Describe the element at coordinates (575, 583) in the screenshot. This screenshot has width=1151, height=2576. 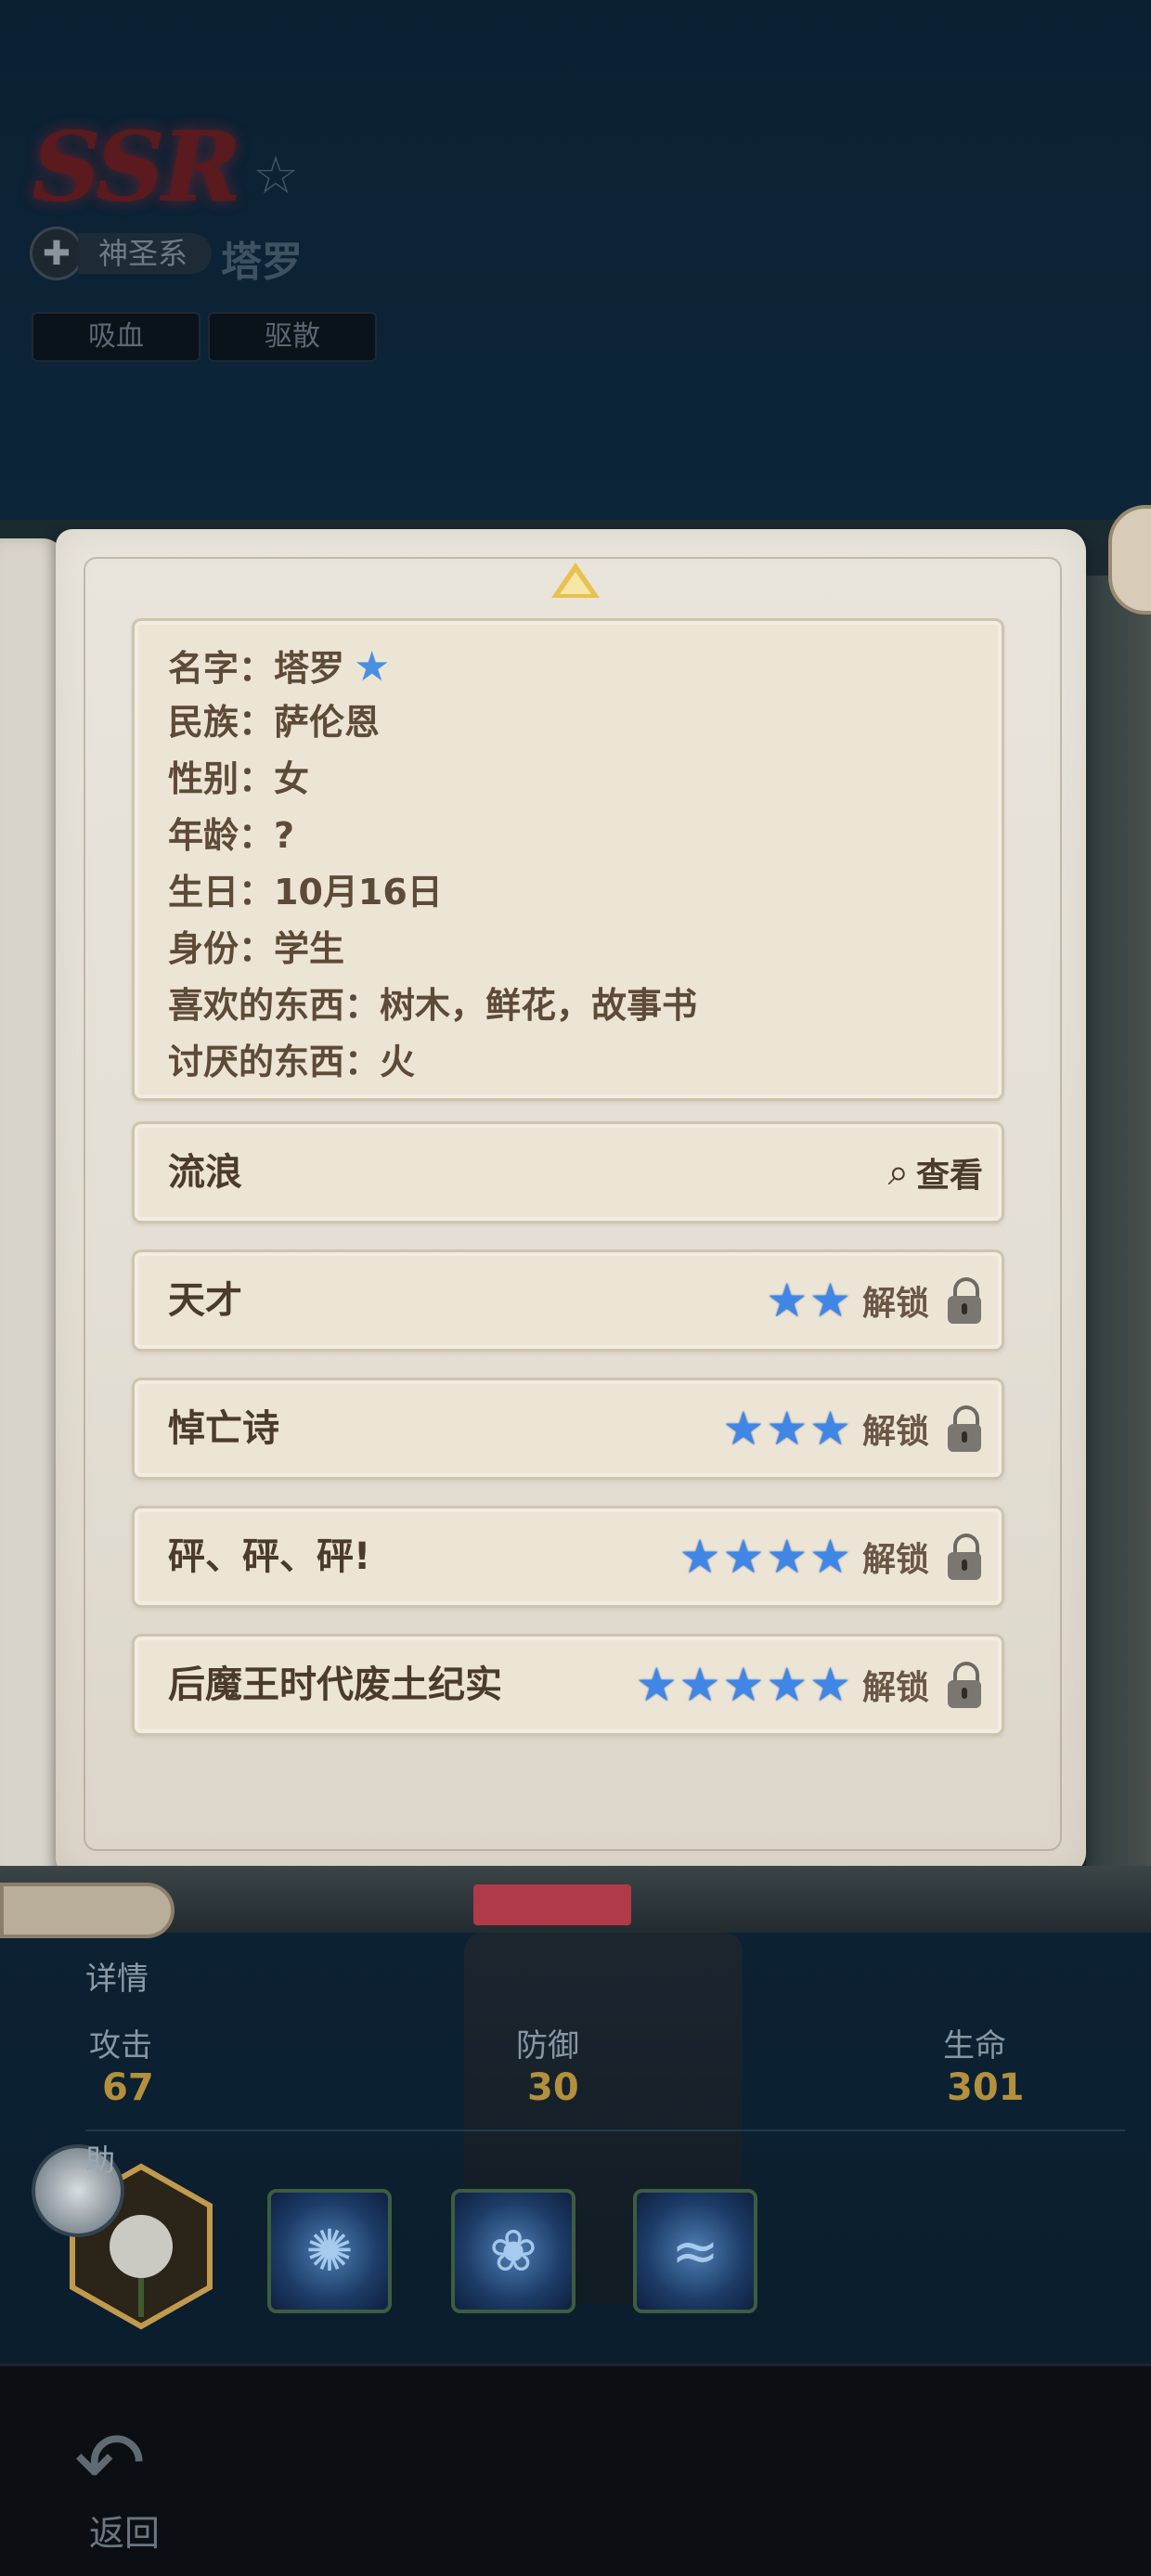
I see `scroll-up-arrow-highlight` at that location.